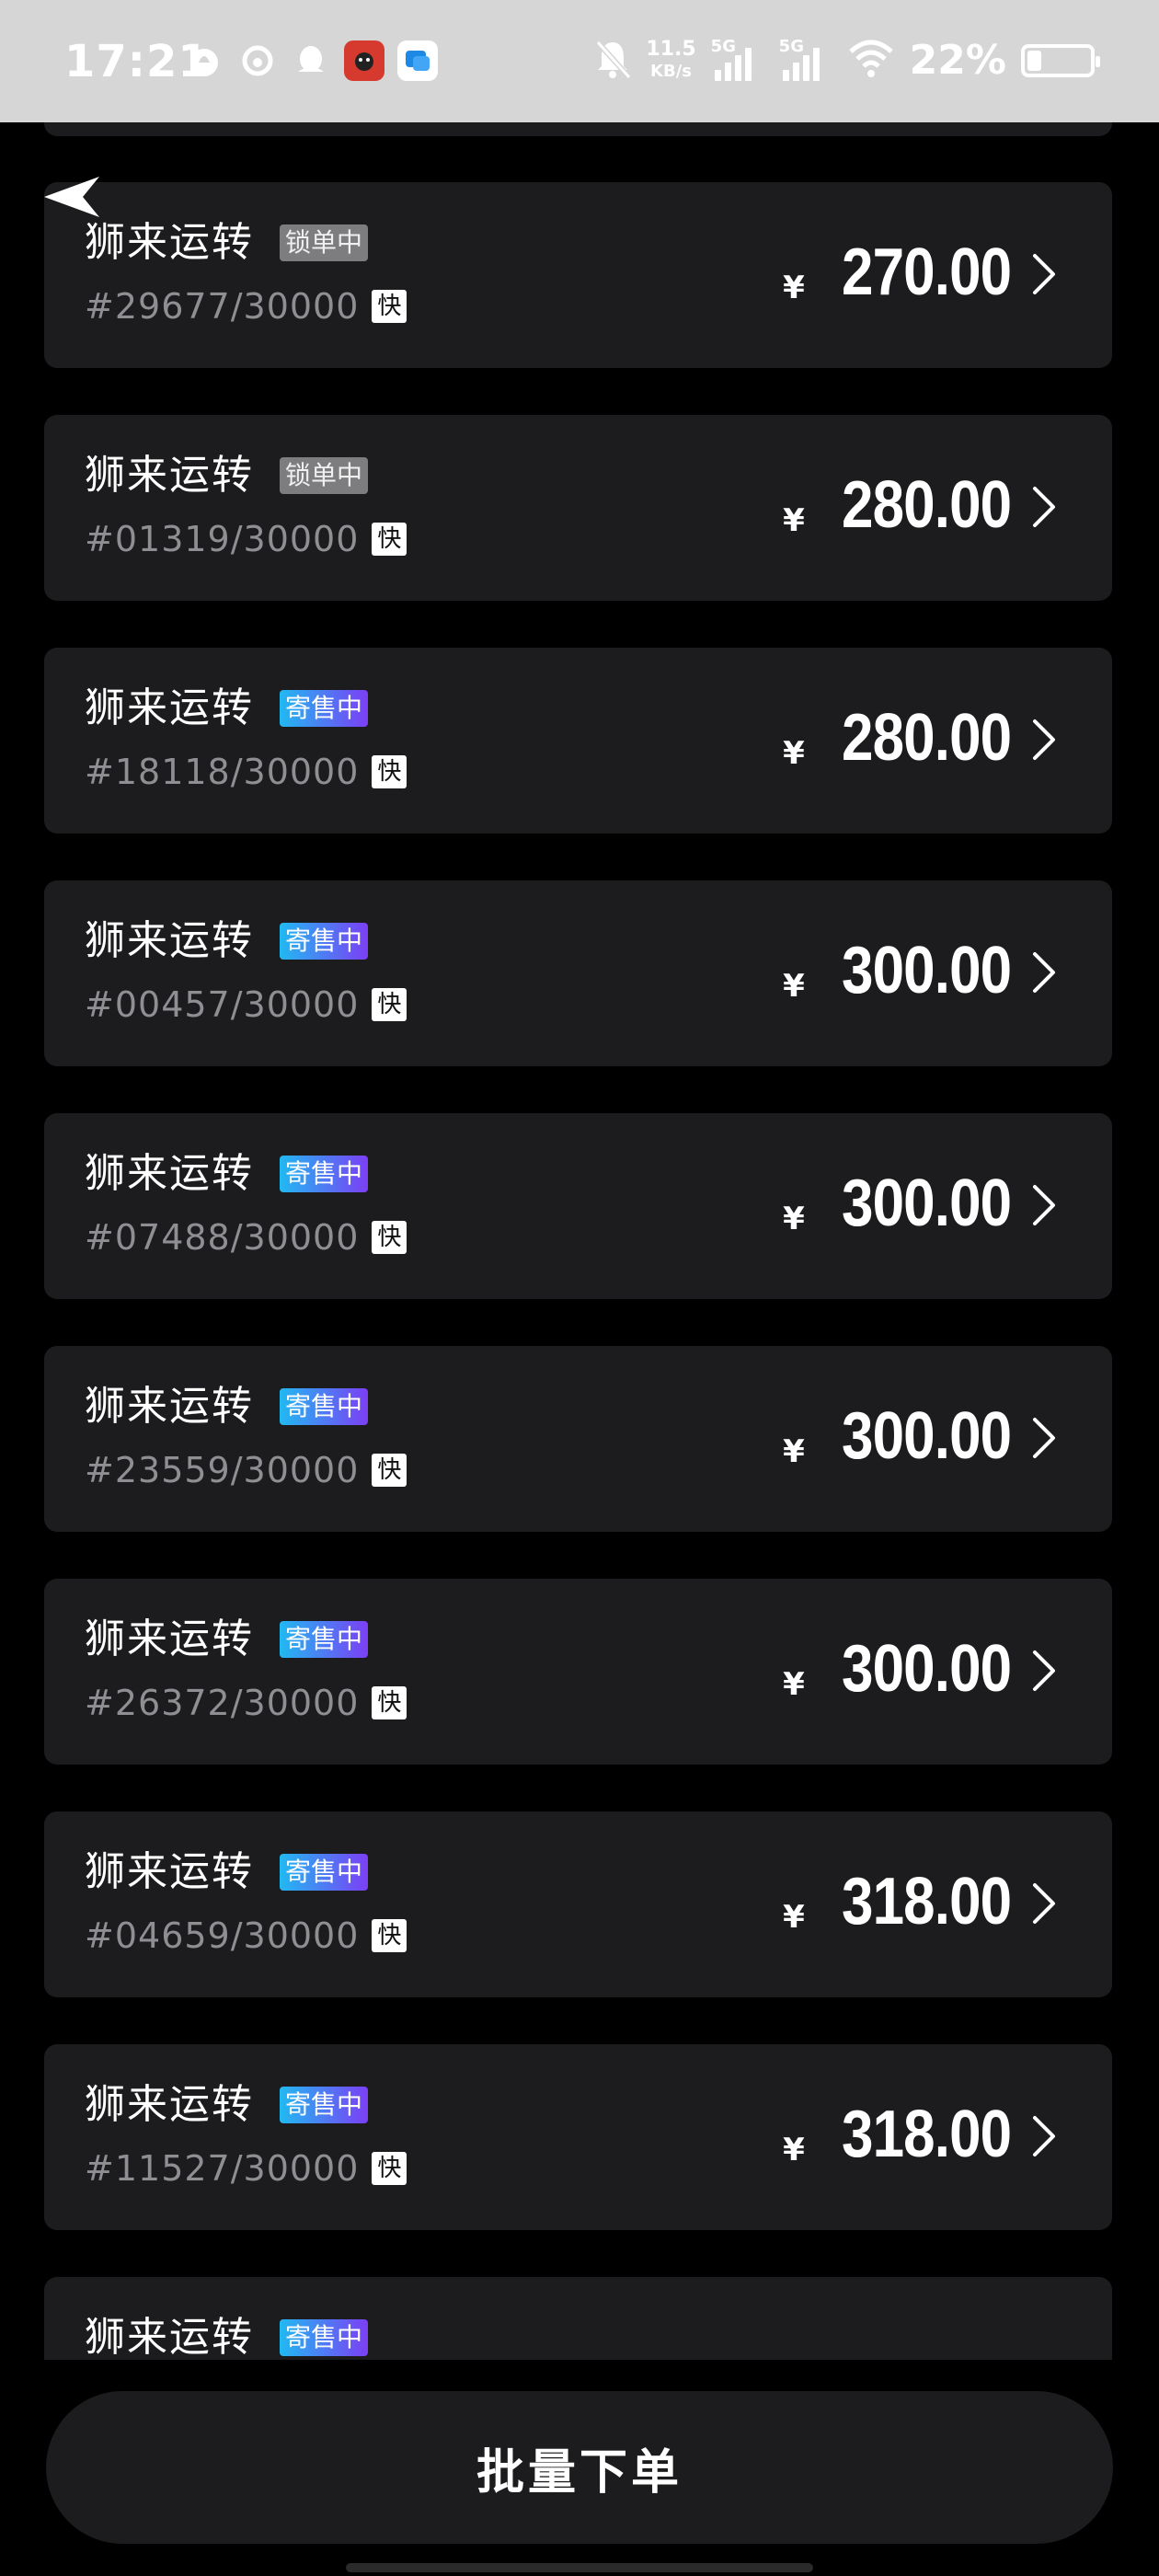  Describe the element at coordinates (1060, 60) in the screenshot. I see `battery-icon` at that location.